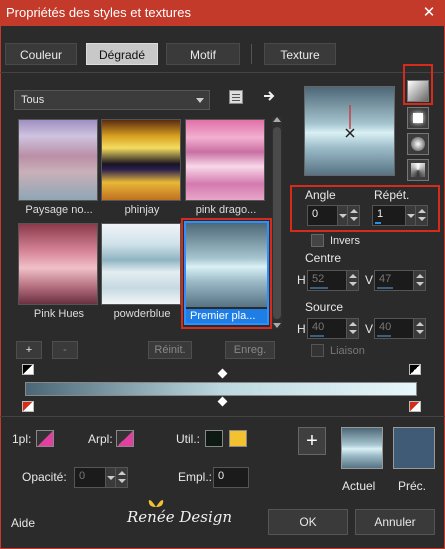 This screenshot has height=549, width=445. What do you see at coordinates (100, 439) in the screenshot?
I see `bg-label: Arpl:` at bounding box center [100, 439].